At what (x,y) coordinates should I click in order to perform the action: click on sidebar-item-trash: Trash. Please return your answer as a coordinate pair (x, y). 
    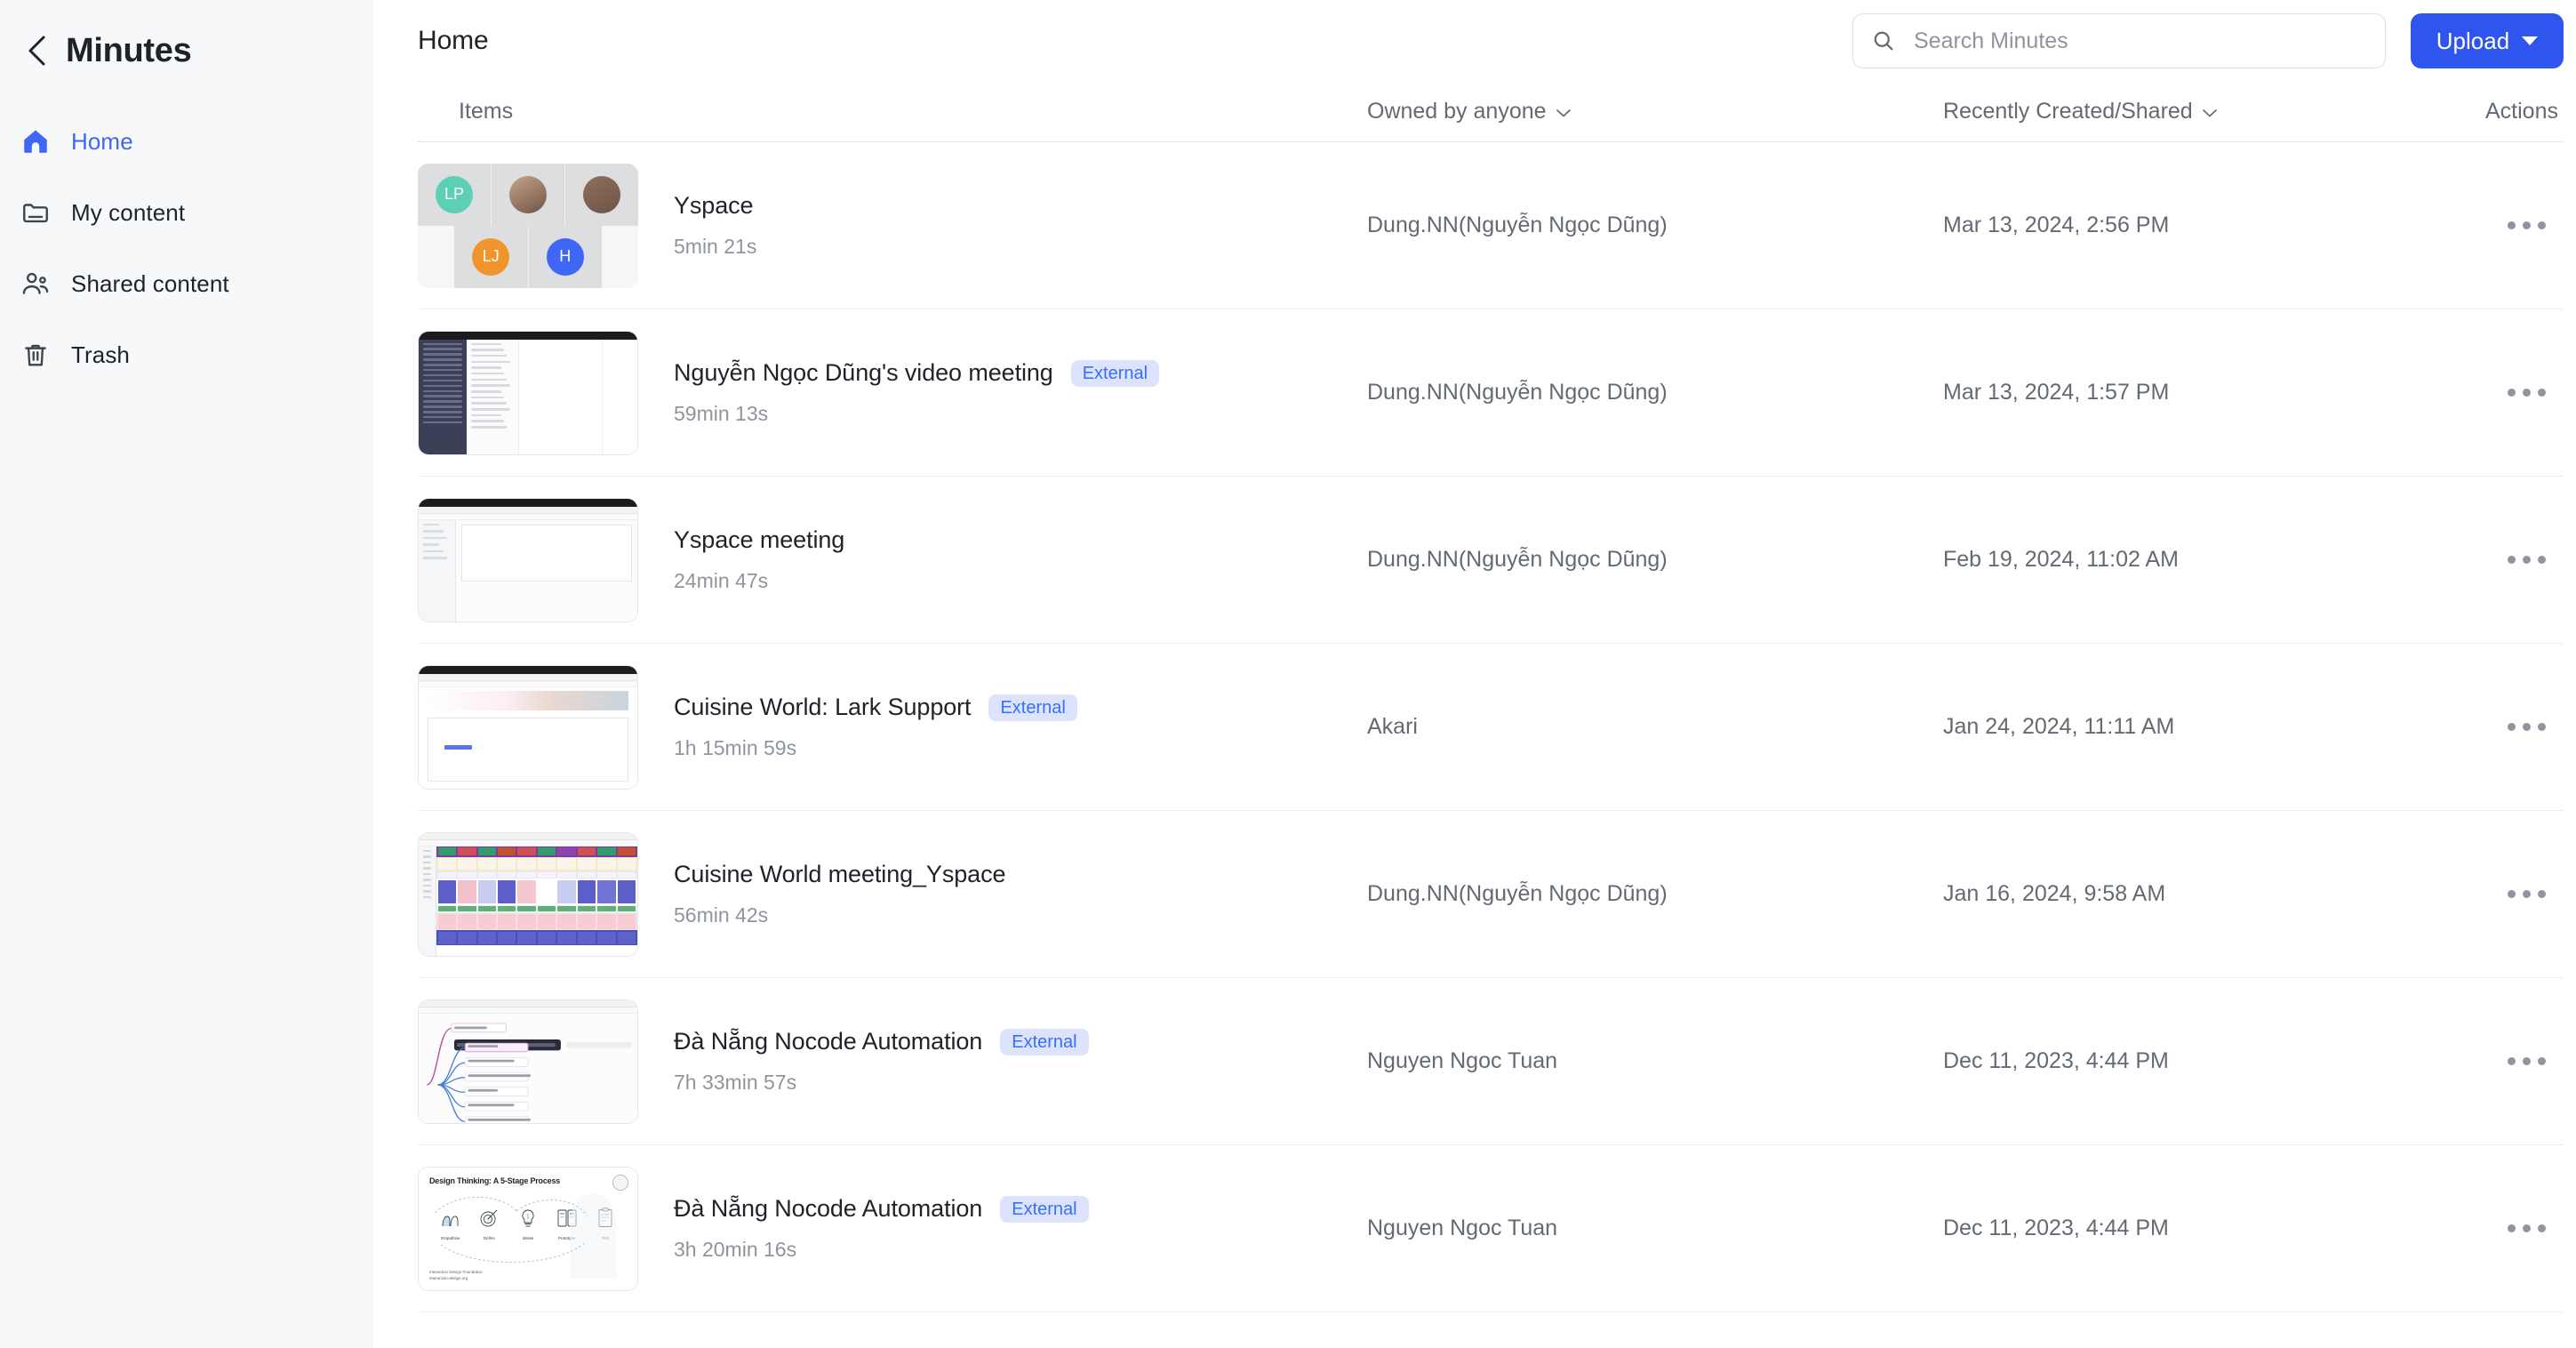
    Looking at the image, I should click on (186, 355).